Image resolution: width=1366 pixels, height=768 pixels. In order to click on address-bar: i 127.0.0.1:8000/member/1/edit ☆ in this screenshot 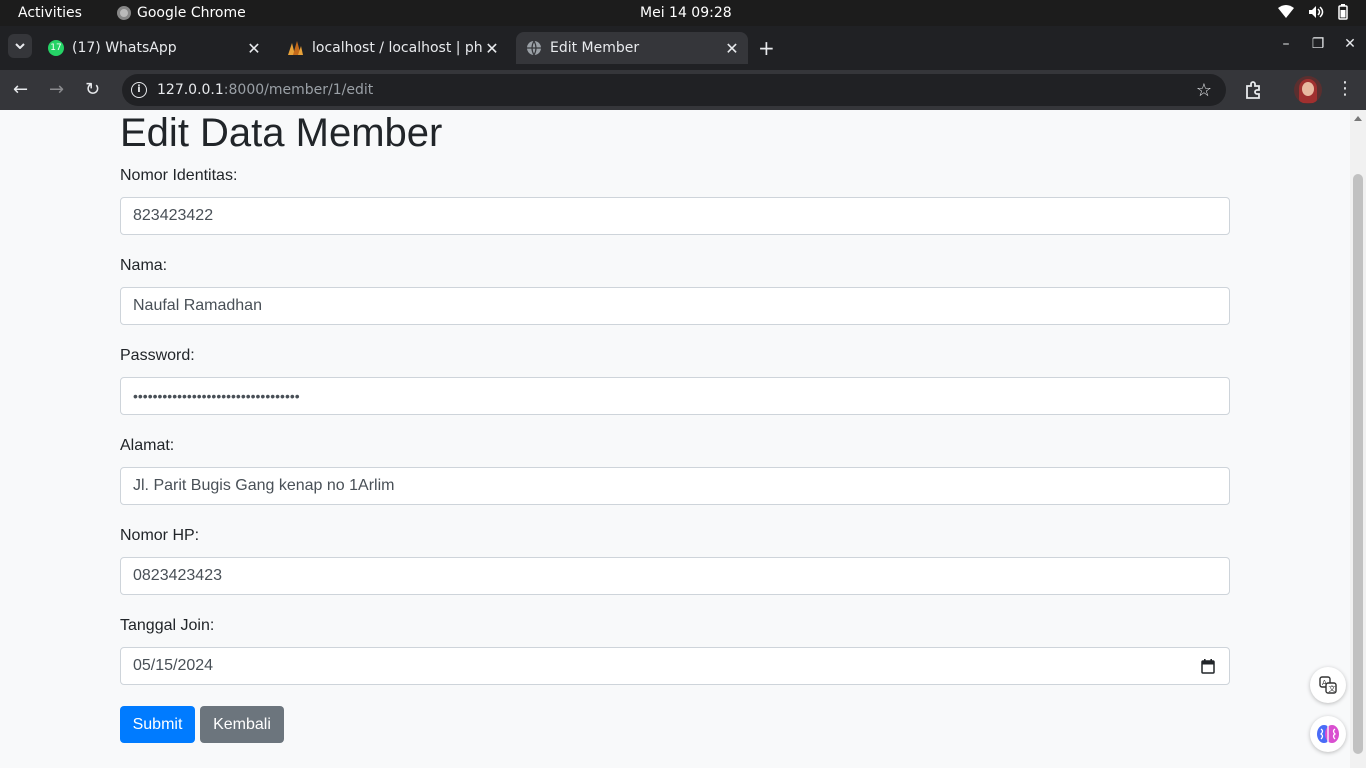, I will do `click(674, 90)`.